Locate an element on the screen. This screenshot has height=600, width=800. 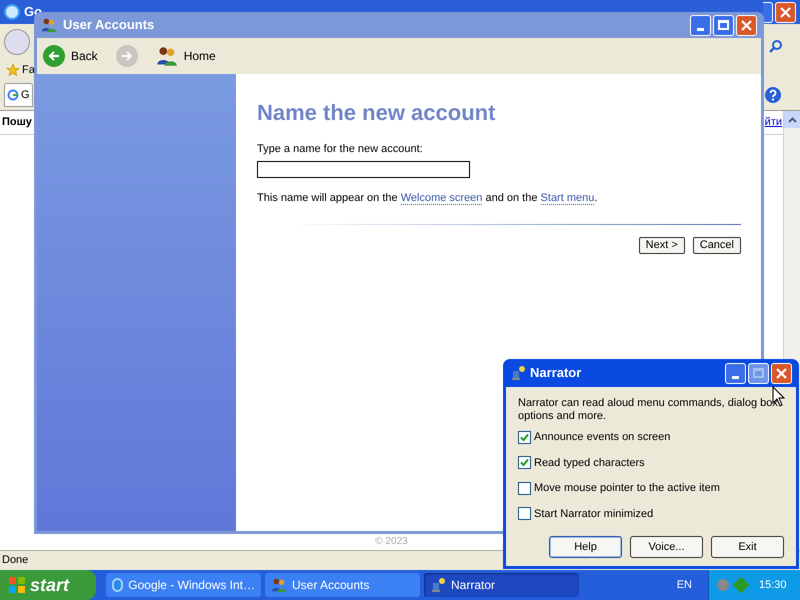
account-name-input is located at coordinates (363, 169).